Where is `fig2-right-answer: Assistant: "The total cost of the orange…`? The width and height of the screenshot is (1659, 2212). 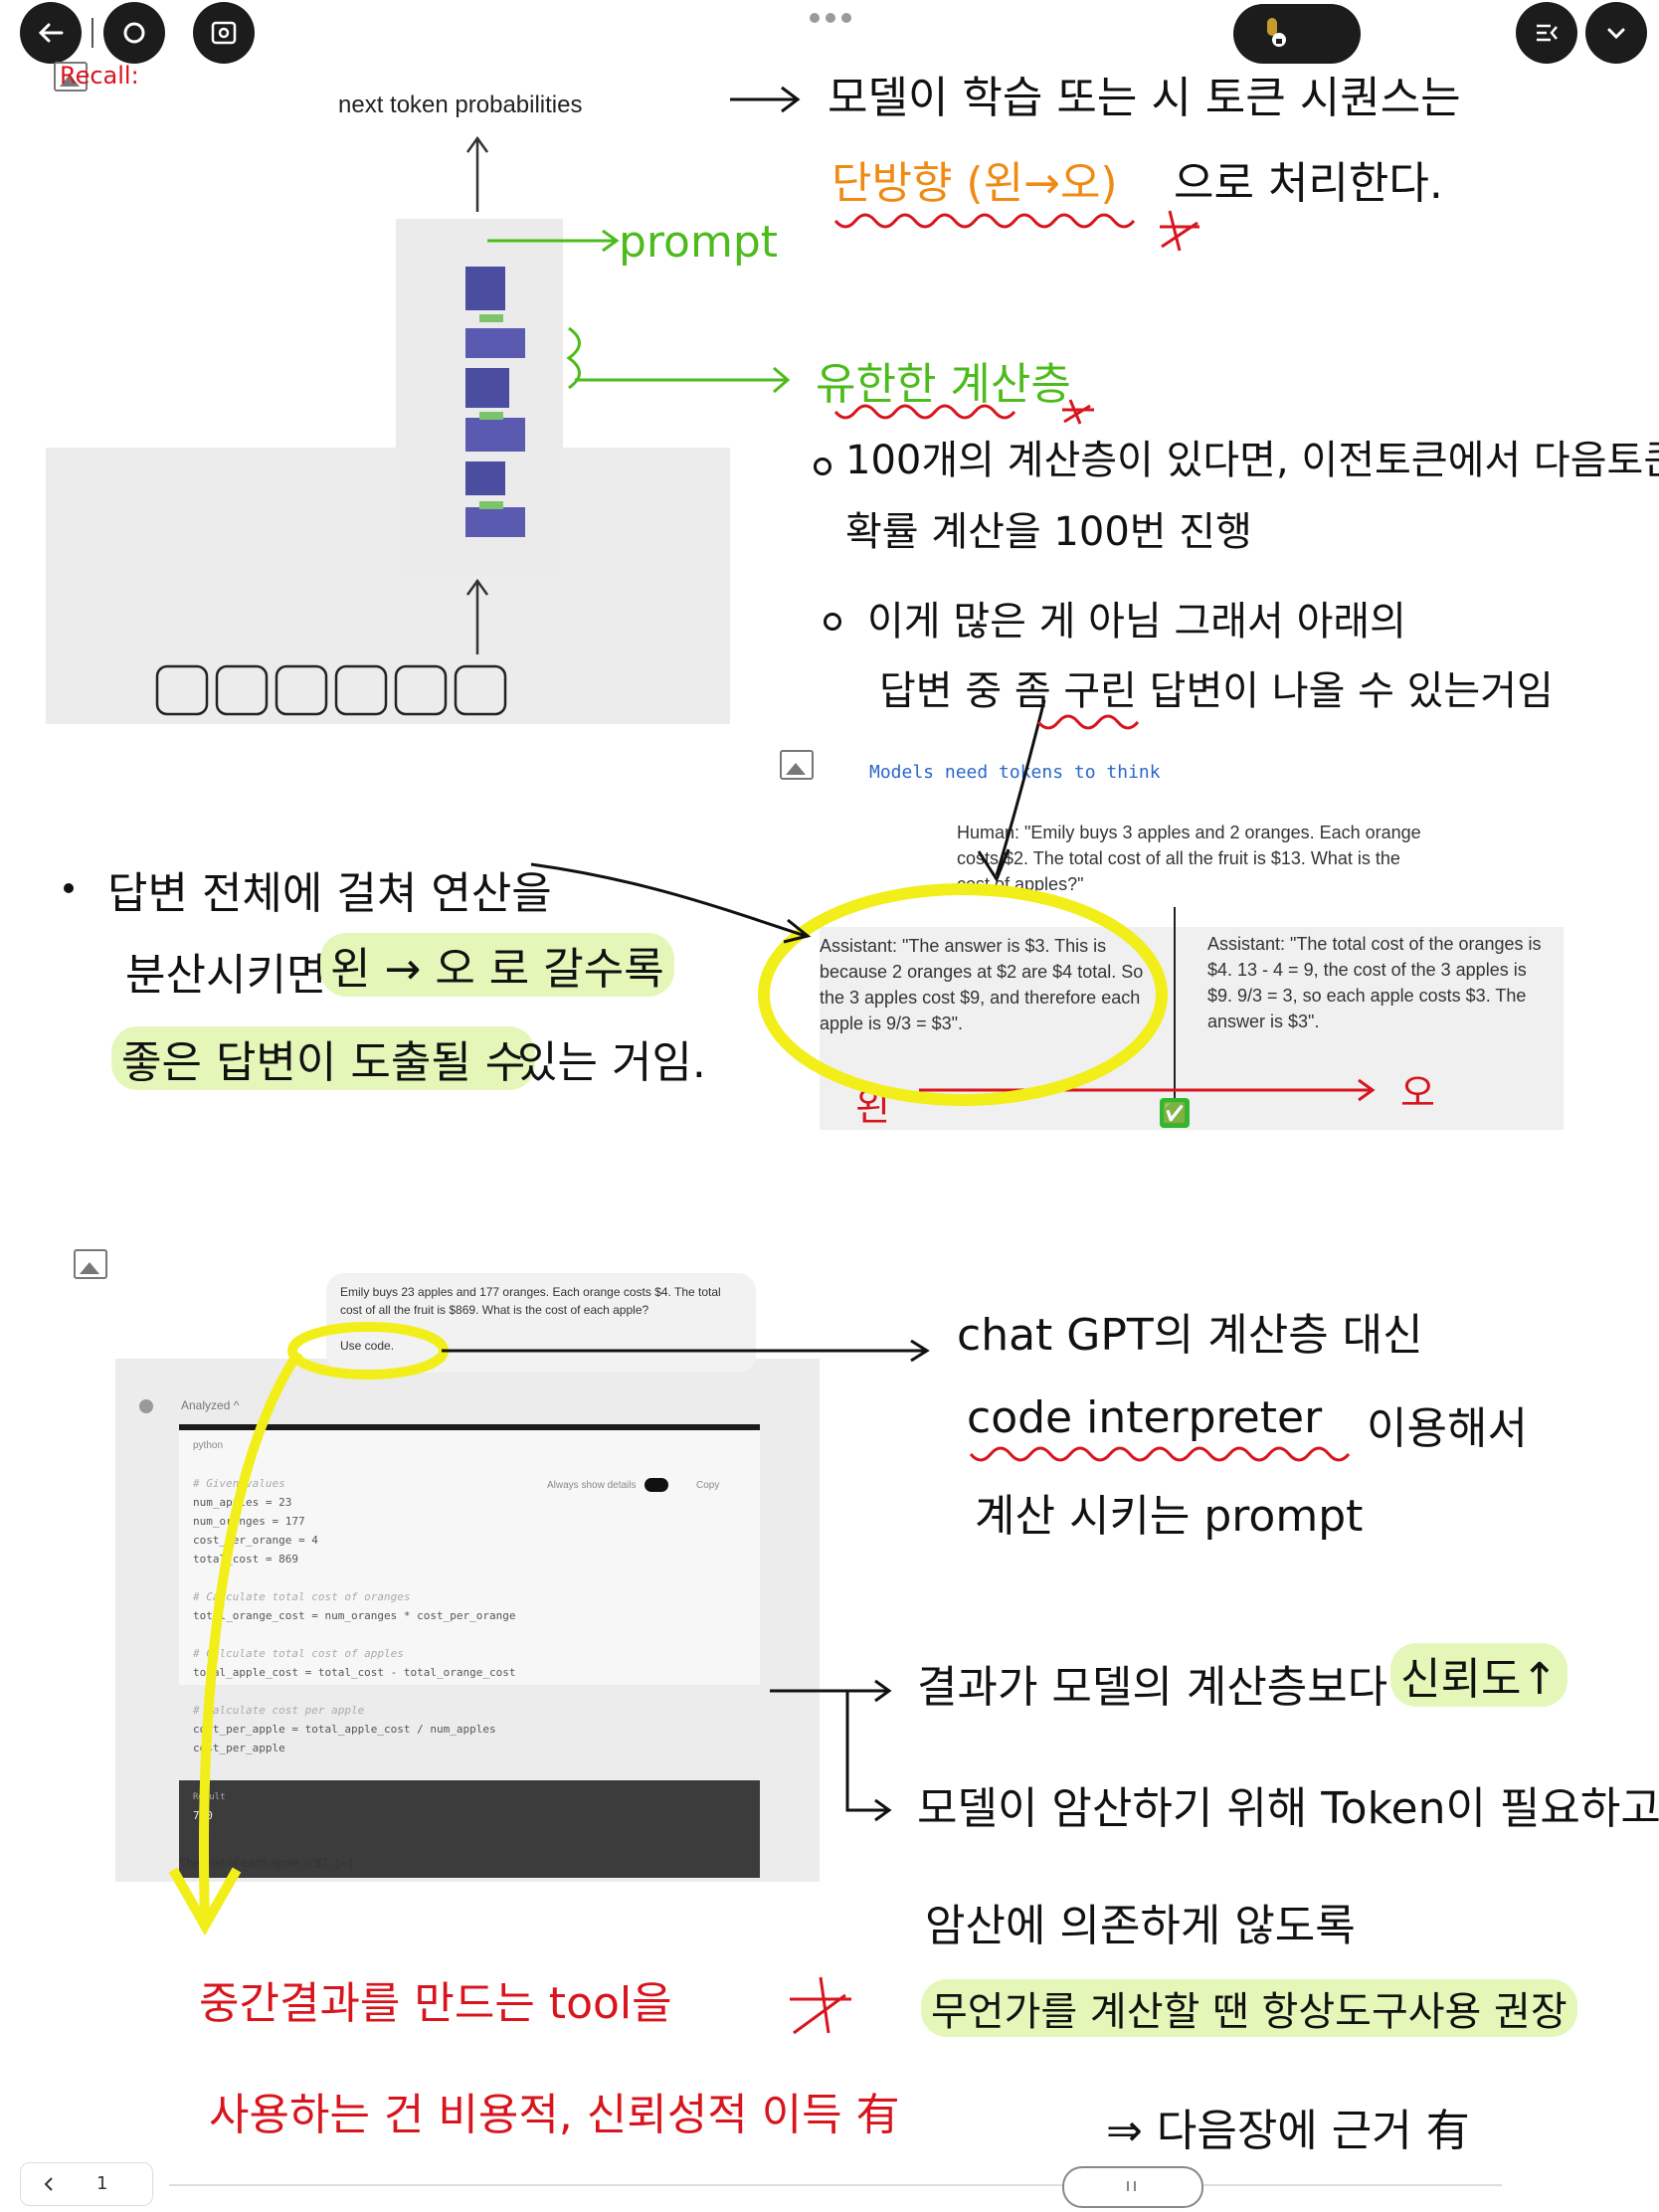 fig2-right-answer: Assistant: "The total cost of the orange… is located at coordinates (1374, 982).